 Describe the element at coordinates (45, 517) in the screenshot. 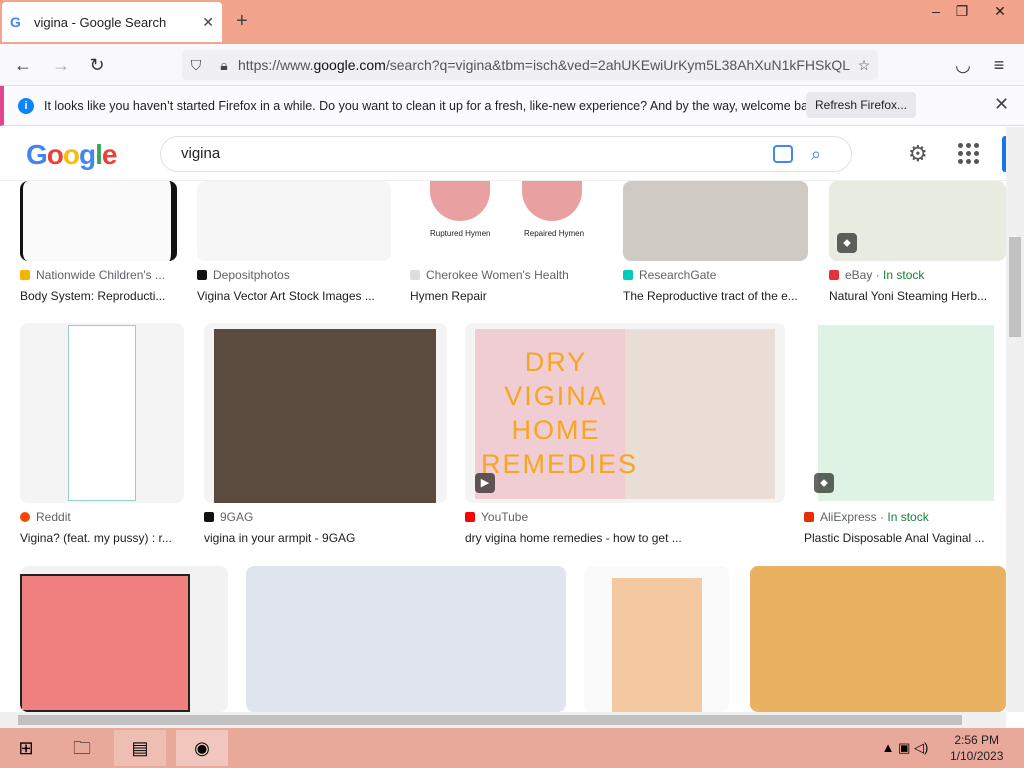

I see `result-source: Reddit` at that location.